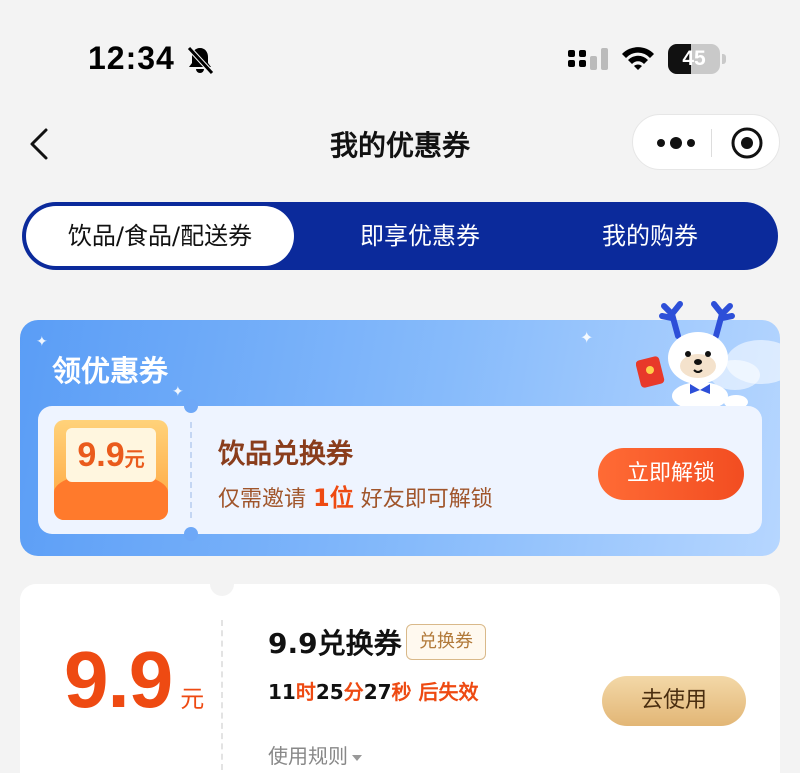  What do you see at coordinates (357, 757) in the screenshot?
I see `caret-down-icon` at bounding box center [357, 757].